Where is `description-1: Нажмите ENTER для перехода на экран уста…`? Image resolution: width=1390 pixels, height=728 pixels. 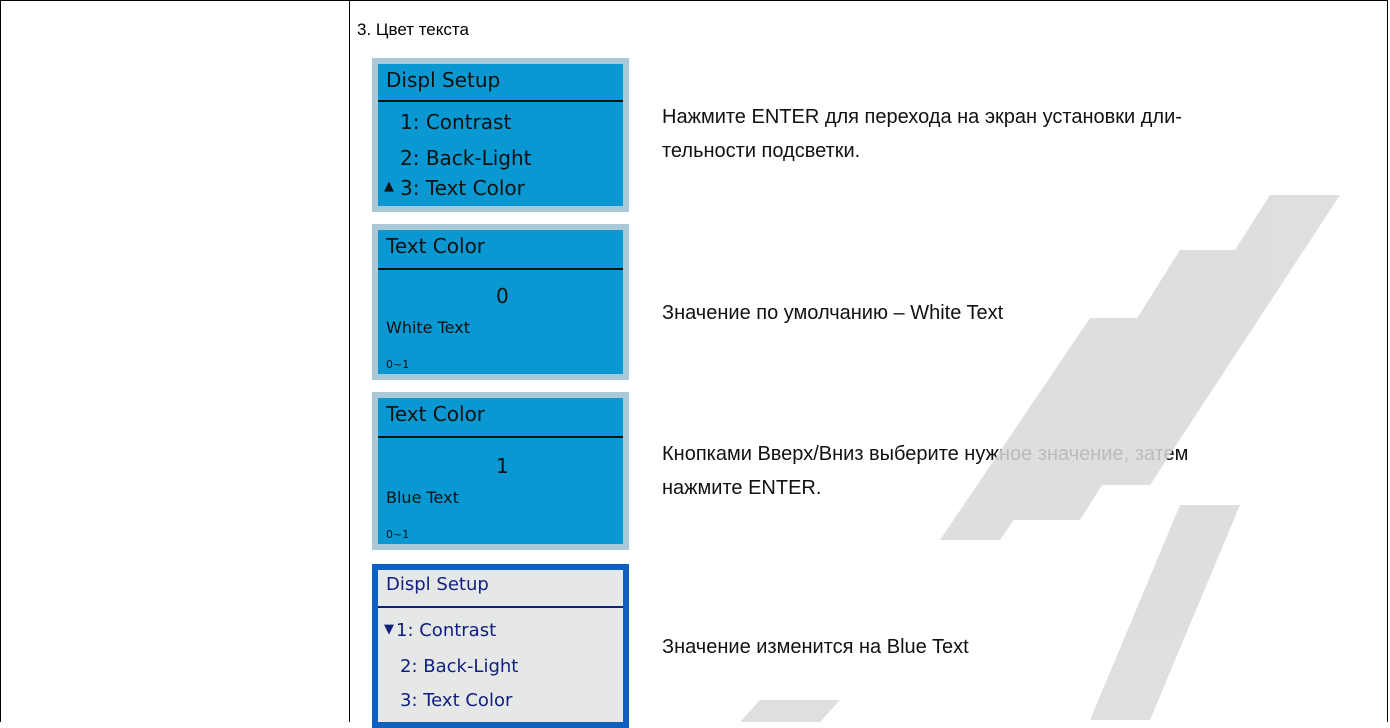 description-1: Нажмите ENTER для перехода на экран уста… is located at coordinates (922, 134).